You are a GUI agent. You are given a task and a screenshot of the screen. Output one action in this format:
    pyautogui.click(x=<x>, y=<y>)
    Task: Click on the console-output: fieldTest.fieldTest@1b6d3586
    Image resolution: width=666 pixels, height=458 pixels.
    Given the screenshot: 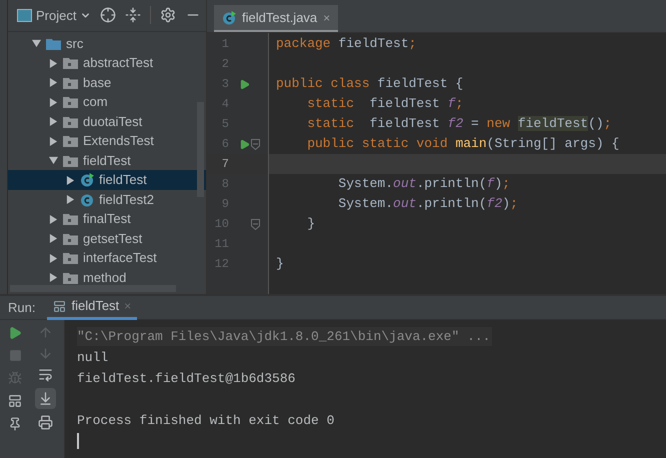 What is the action you would take?
    pyautogui.click(x=186, y=379)
    